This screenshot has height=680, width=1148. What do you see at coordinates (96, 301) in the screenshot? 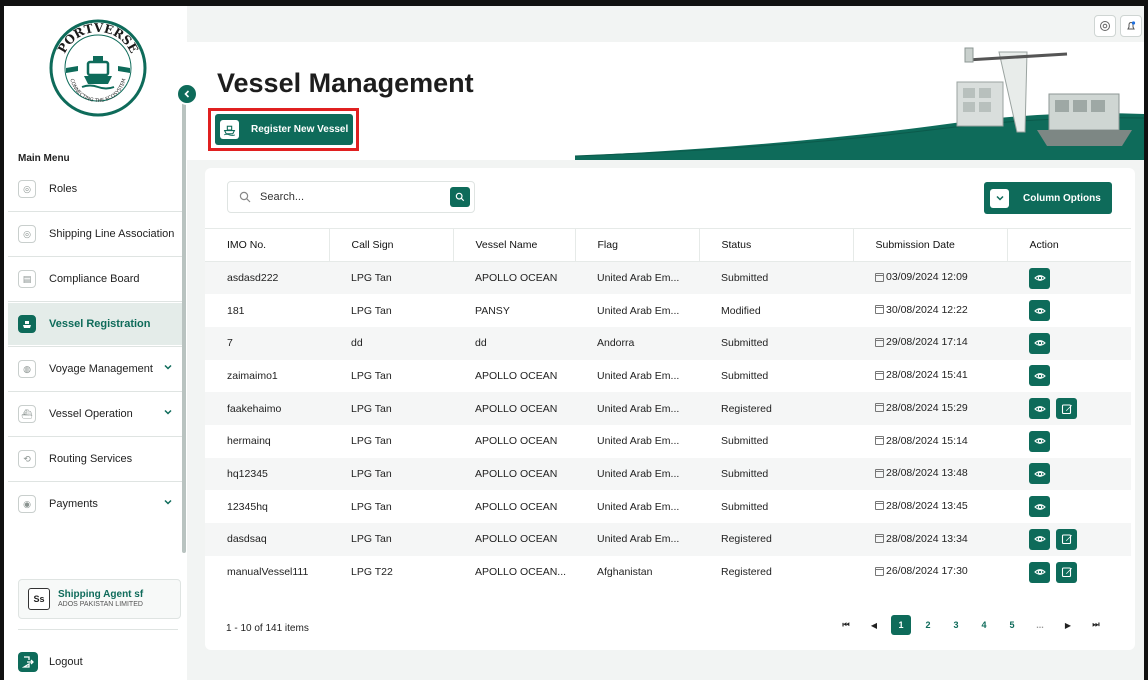
I see `divider` at bounding box center [96, 301].